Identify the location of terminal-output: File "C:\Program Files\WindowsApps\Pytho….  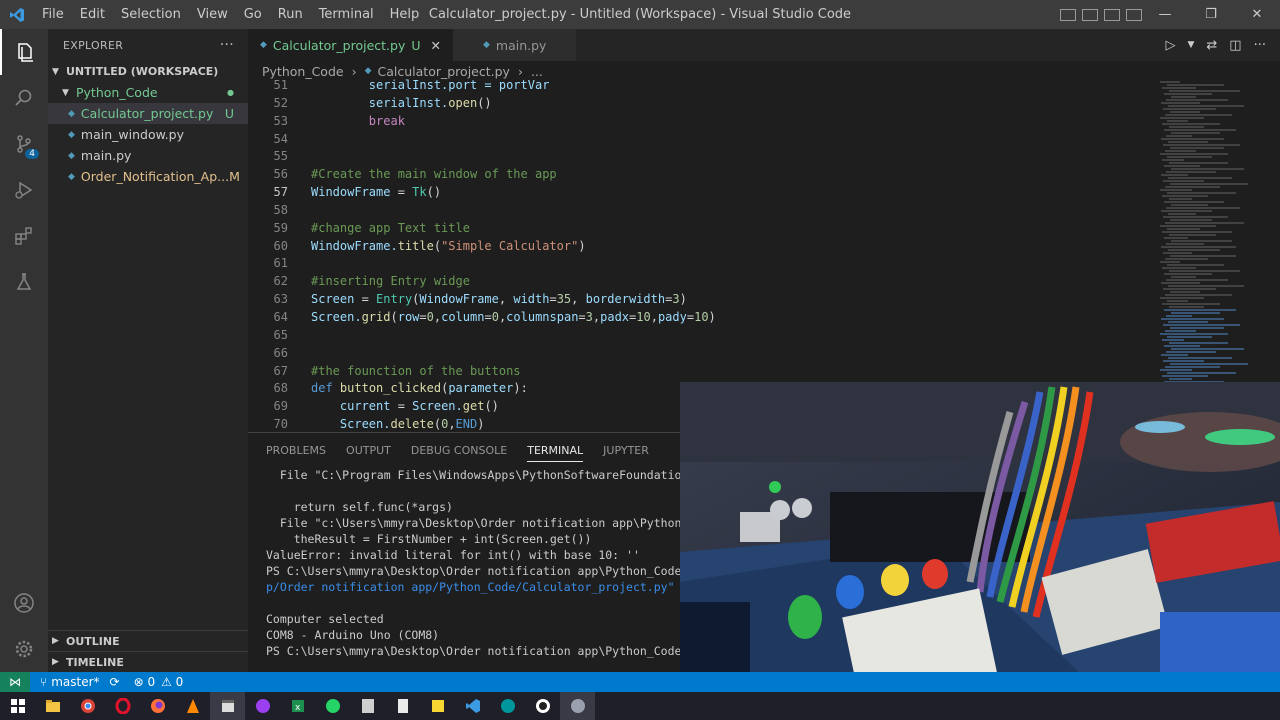
(464, 563).